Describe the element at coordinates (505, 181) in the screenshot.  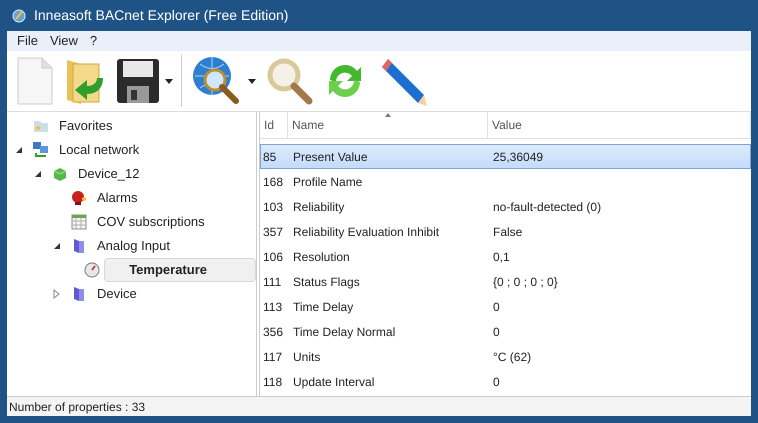
I see `table-row: 168 Profile Name` at that location.